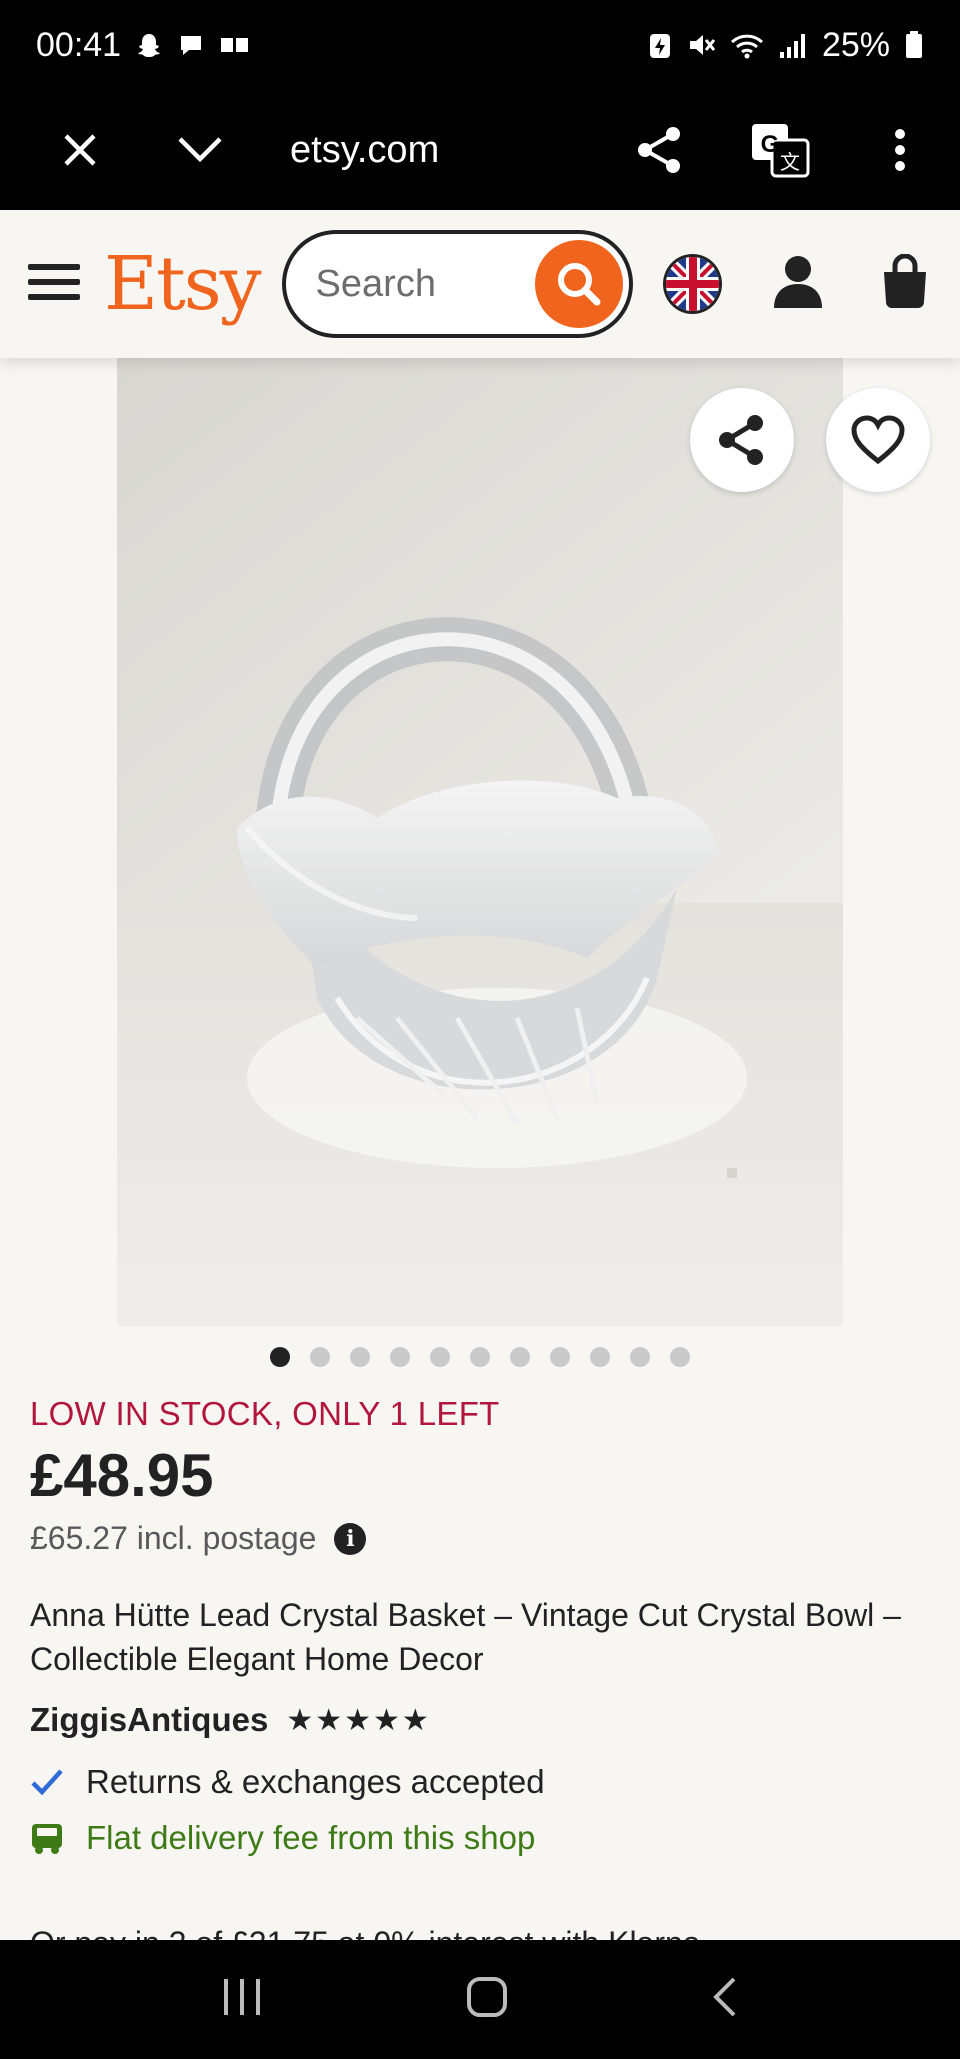 The height and width of the screenshot is (2059, 960). I want to click on delivery-feature: Flat delivery fee from this shop, so click(480, 1838).